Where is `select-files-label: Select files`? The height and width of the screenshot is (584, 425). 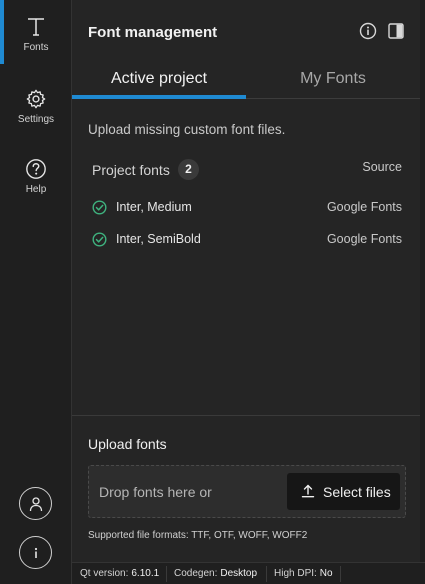 select-files-label: Select files is located at coordinates (357, 492).